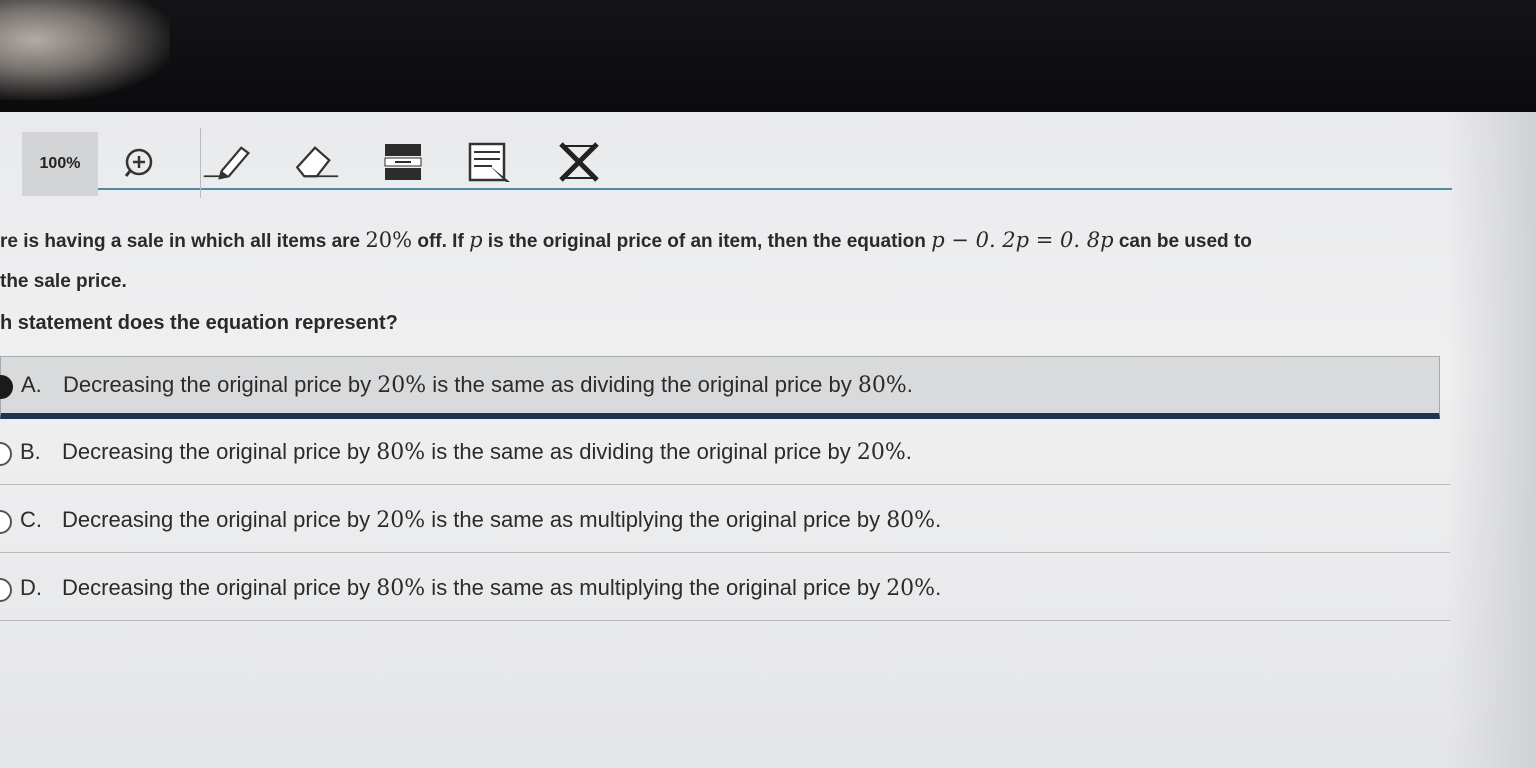  Describe the element at coordinates (30, 451) in the screenshot. I see `option-letter: B.` at that location.